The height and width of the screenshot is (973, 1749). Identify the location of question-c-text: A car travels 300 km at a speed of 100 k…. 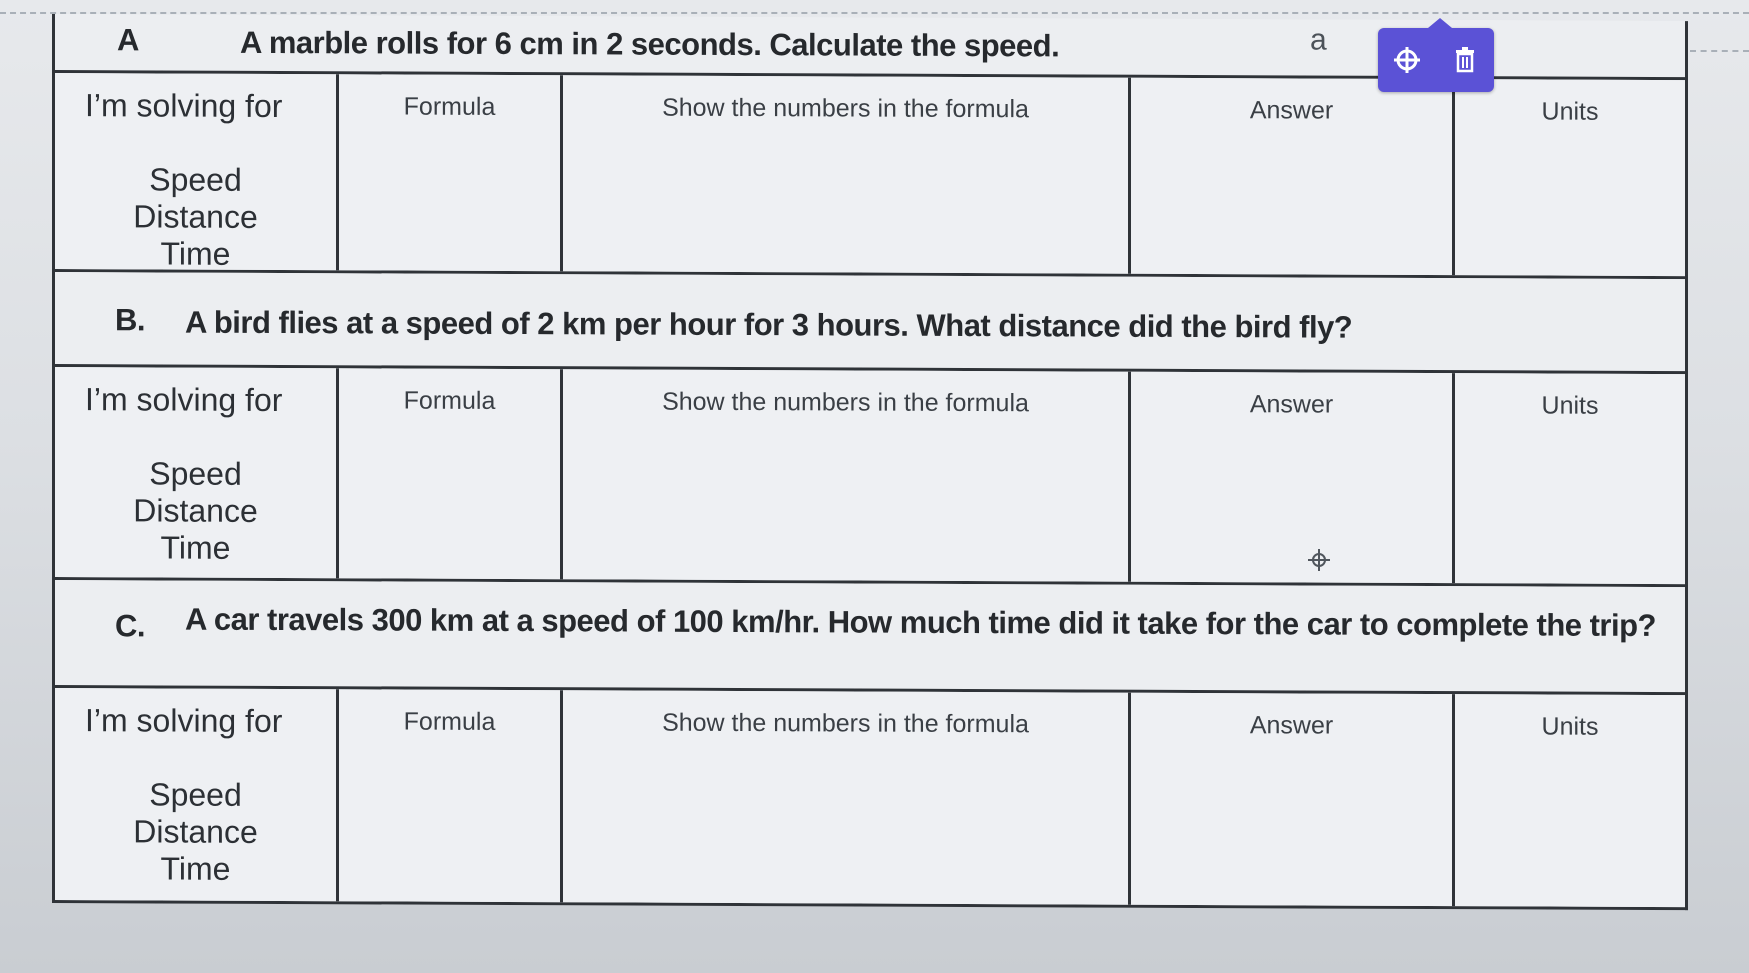
(925, 623).